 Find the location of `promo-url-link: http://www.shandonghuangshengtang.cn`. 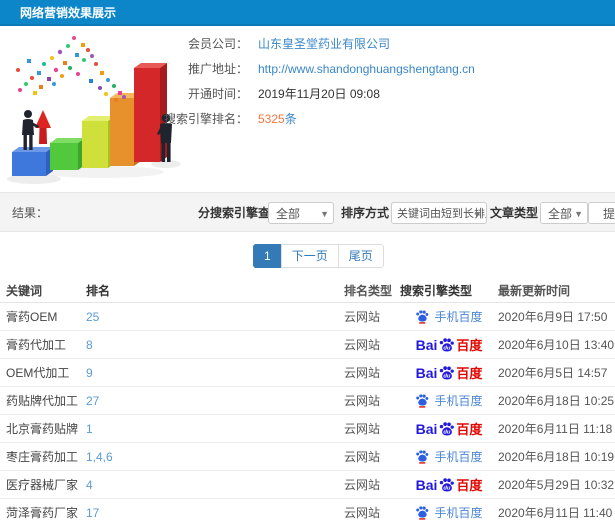

promo-url-link: http://www.shandonghuangshengtang.cn is located at coordinates (366, 69).